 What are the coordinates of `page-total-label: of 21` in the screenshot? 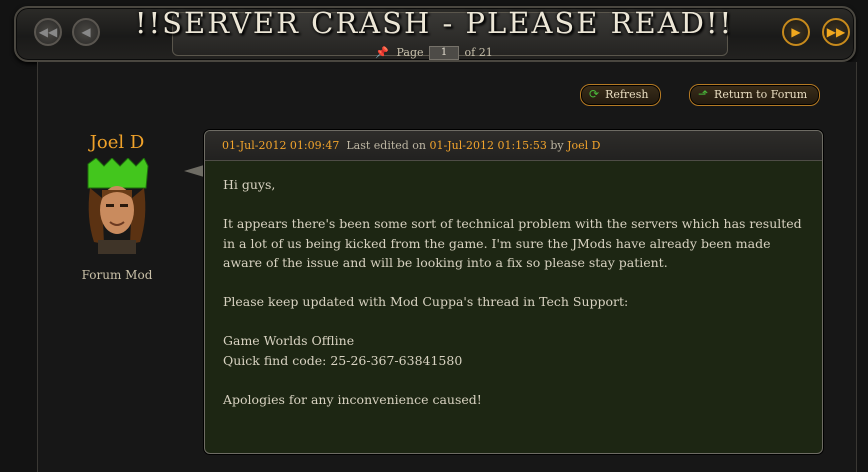 It's located at (478, 52).